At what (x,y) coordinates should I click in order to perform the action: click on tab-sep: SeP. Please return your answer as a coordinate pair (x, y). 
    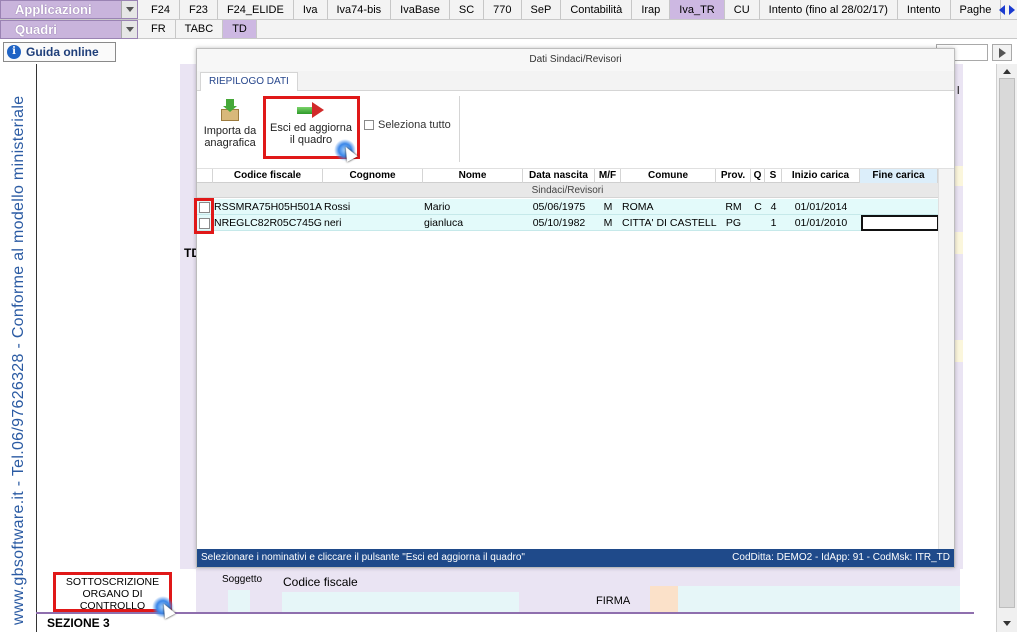
    Looking at the image, I should click on (542, 9).